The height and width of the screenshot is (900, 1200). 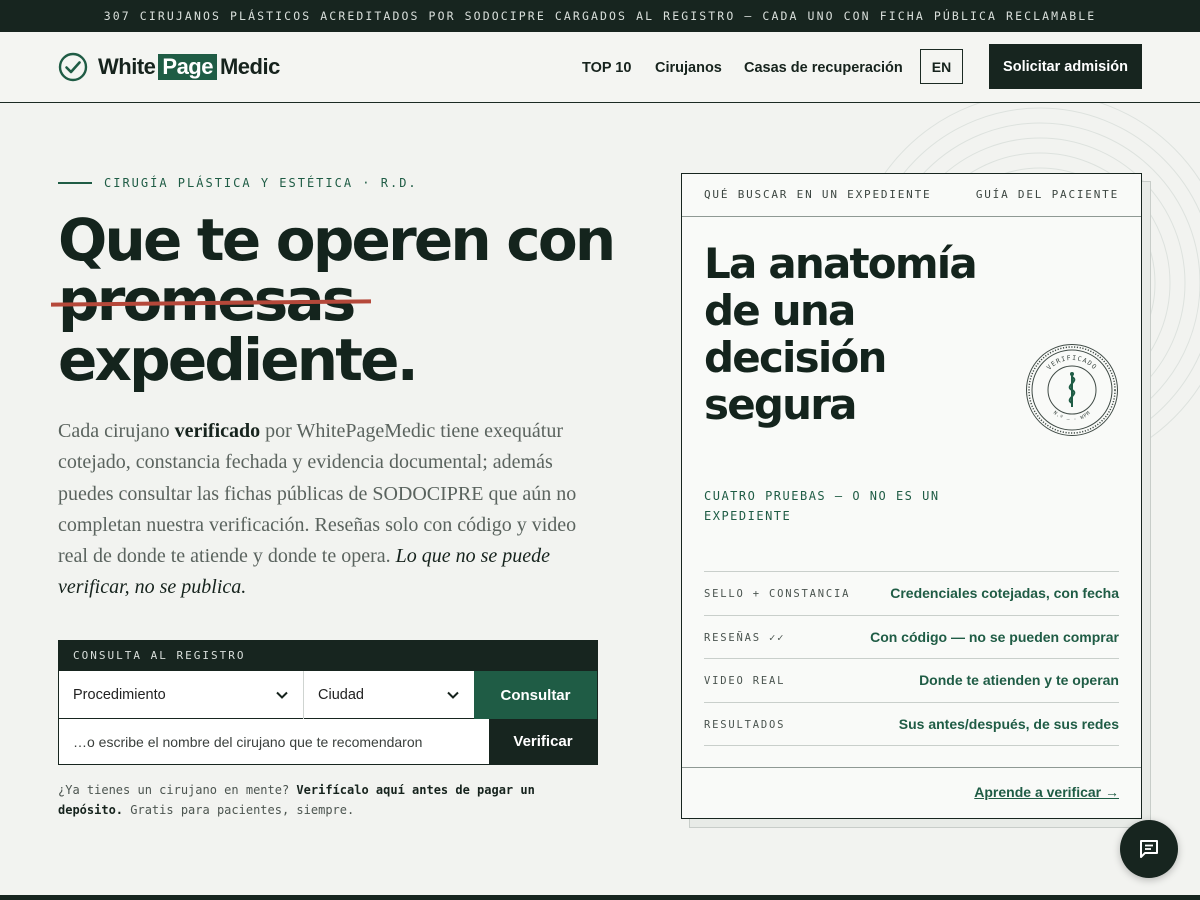 I want to click on city-select-label: Ciudad, so click(x=341, y=695).